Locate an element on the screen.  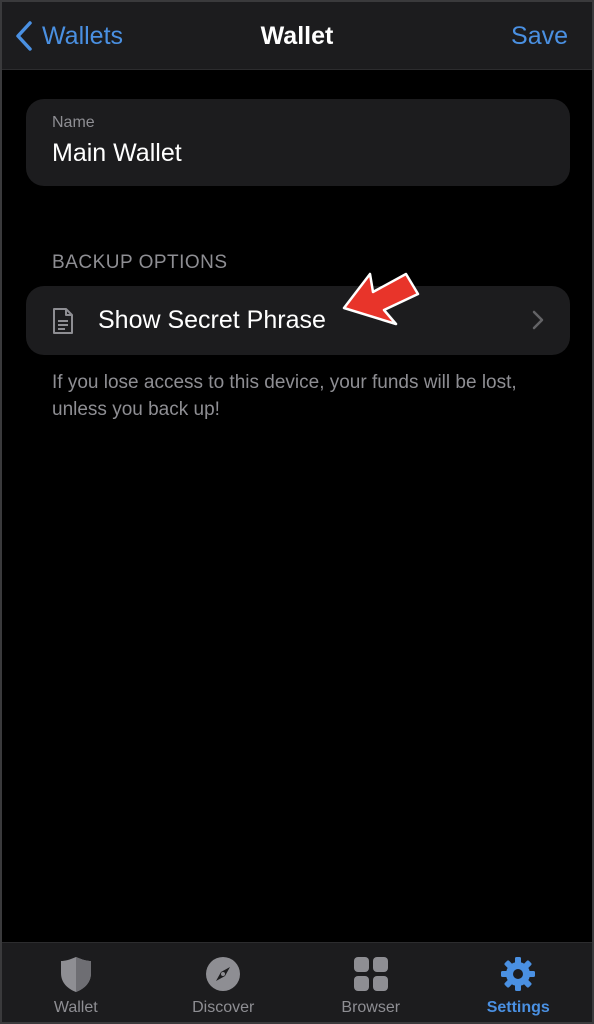
annotation-arrow-icon is located at coordinates (381, 299).